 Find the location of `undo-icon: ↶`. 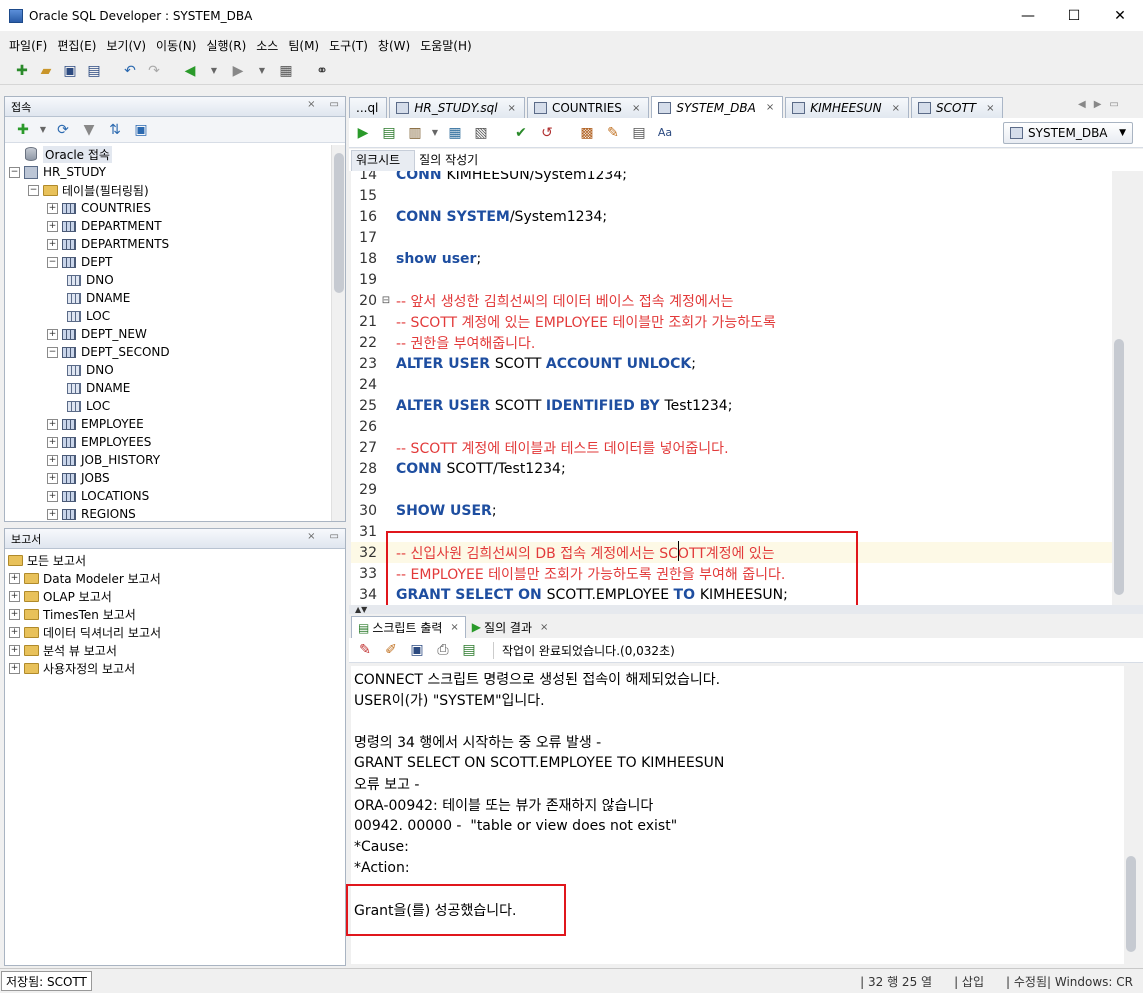

undo-icon: ↶ is located at coordinates (130, 71).